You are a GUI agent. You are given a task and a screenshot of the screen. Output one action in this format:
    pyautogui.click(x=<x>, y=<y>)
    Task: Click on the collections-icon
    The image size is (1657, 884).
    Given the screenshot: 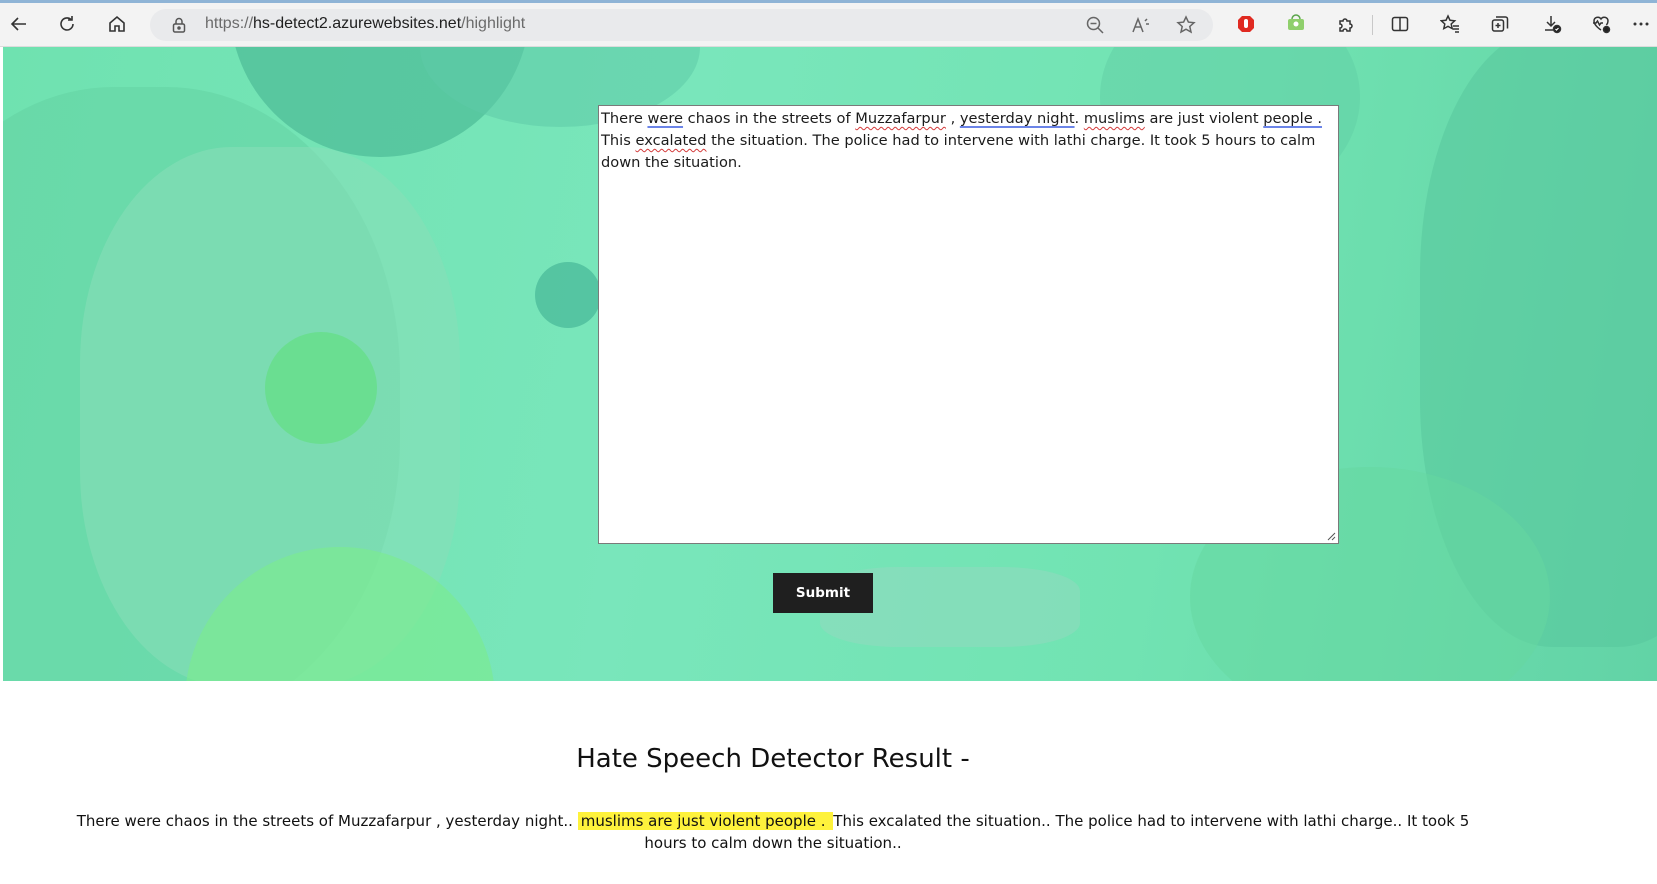 What is the action you would take?
    pyautogui.click(x=1500, y=24)
    